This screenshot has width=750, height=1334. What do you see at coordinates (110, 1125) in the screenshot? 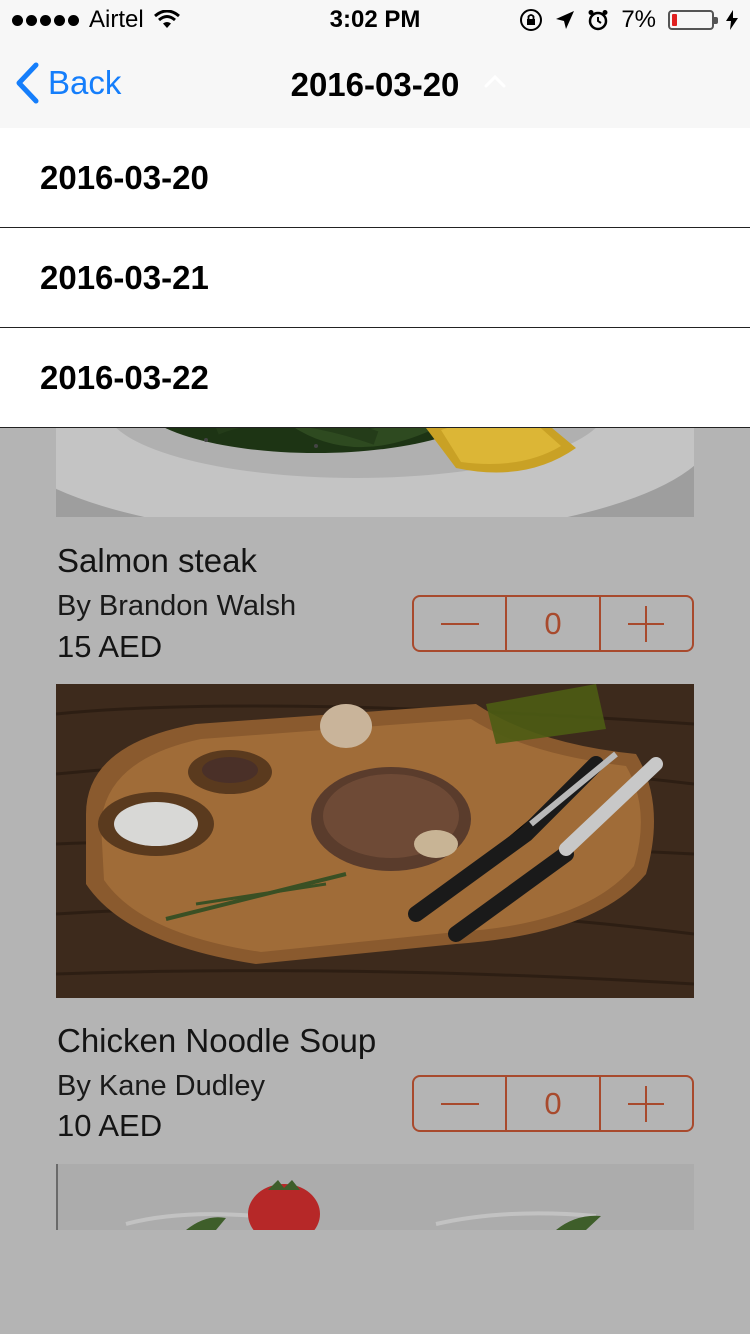
I see `dish-price: 10 AED` at bounding box center [110, 1125].